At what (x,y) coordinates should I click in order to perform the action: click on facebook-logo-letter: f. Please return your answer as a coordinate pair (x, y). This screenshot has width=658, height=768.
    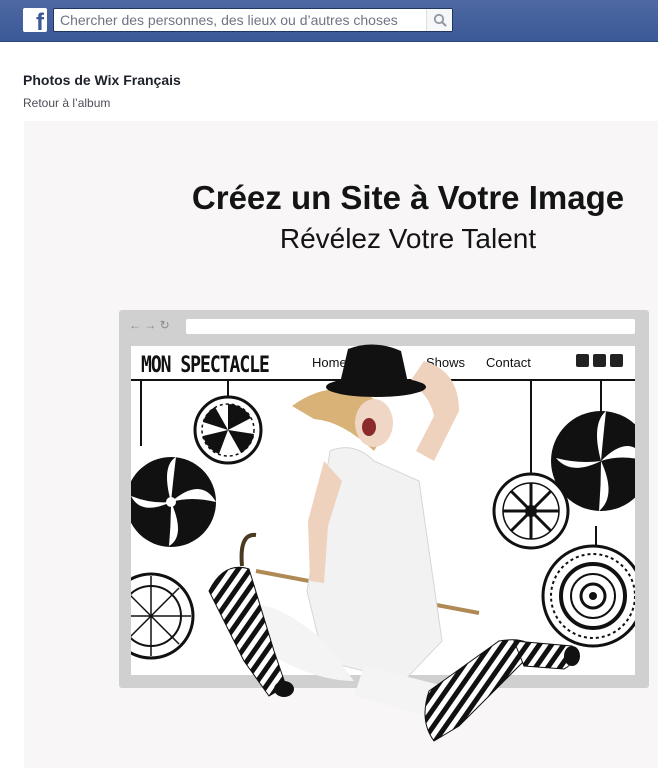
    Looking at the image, I should click on (40, 21).